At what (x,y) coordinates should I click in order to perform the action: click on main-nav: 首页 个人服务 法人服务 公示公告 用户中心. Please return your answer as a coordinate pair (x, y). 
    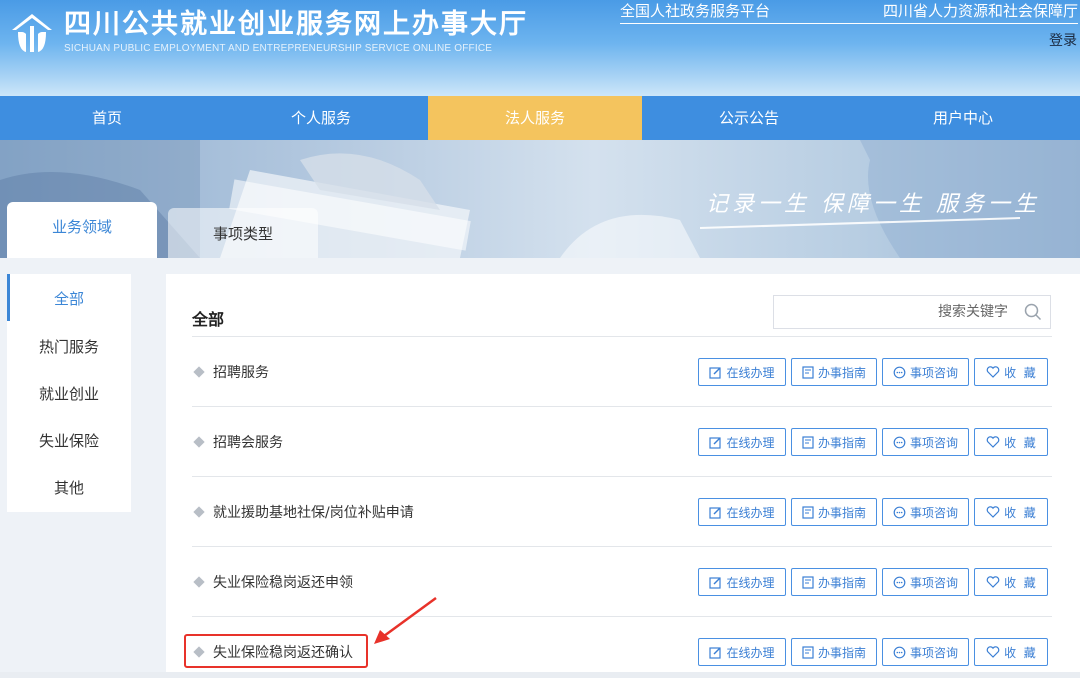
    Looking at the image, I should click on (540, 118).